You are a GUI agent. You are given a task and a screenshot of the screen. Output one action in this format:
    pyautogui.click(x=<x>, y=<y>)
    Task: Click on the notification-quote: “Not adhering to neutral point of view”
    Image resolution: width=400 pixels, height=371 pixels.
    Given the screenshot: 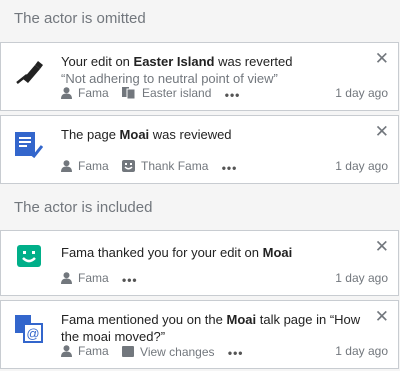 What is the action you would take?
    pyautogui.click(x=169, y=78)
    